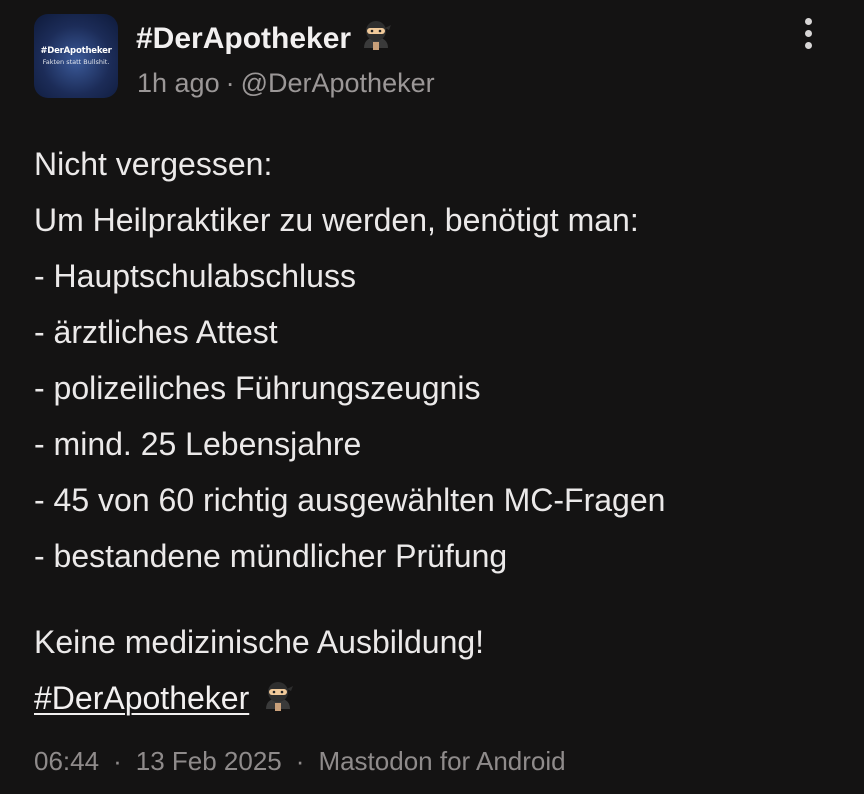 This screenshot has width=864, height=794. Describe the element at coordinates (156, 332) in the screenshot. I see `post-line: - ärztliches Attest` at that location.